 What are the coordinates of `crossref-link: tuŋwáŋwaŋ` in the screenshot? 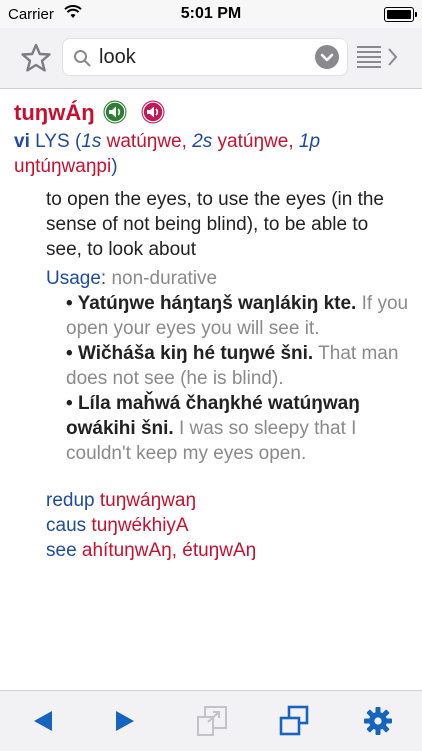 It's located at (148, 500).